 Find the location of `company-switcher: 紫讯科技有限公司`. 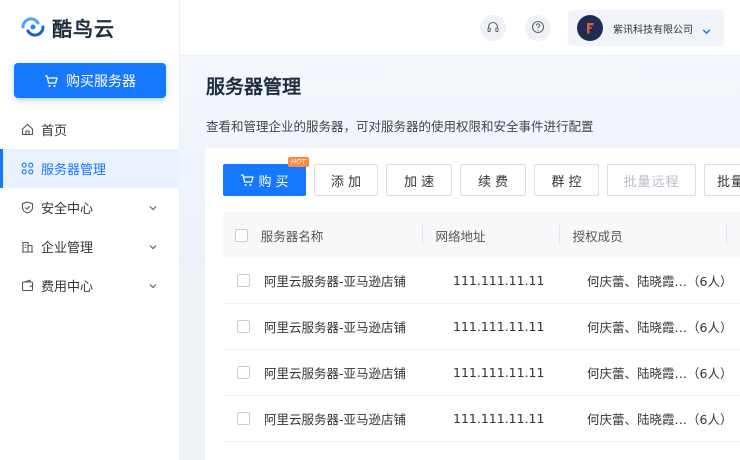

company-switcher: 紫讯科技有限公司 is located at coordinates (646, 28).